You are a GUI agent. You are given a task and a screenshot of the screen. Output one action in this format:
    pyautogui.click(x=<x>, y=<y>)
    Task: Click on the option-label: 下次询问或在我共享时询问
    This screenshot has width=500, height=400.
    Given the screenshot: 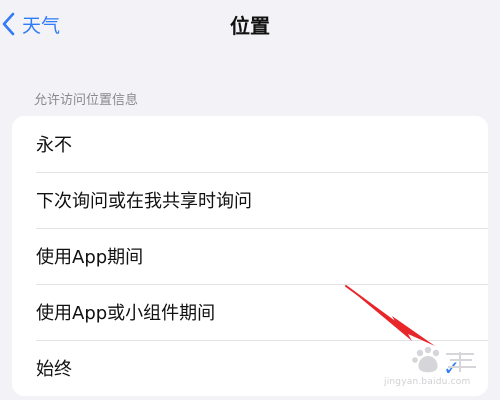 What is the action you would take?
    pyautogui.click(x=144, y=201)
    